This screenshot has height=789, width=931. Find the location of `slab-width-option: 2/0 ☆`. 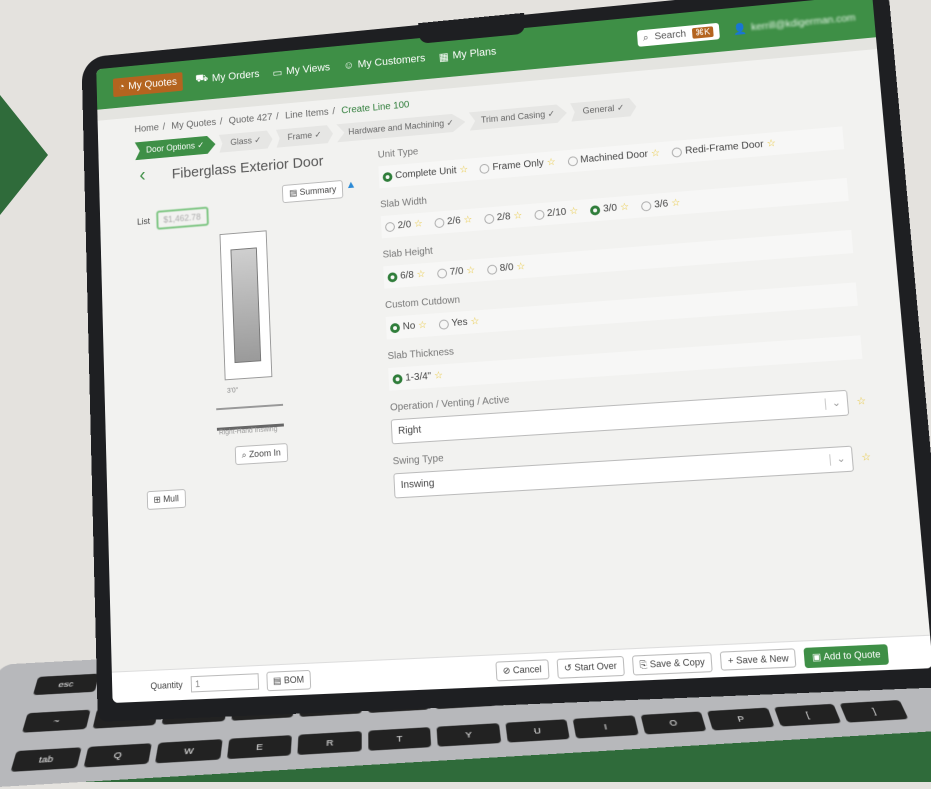

slab-width-option: 2/0 ☆ is located at coordinates (403, 226).